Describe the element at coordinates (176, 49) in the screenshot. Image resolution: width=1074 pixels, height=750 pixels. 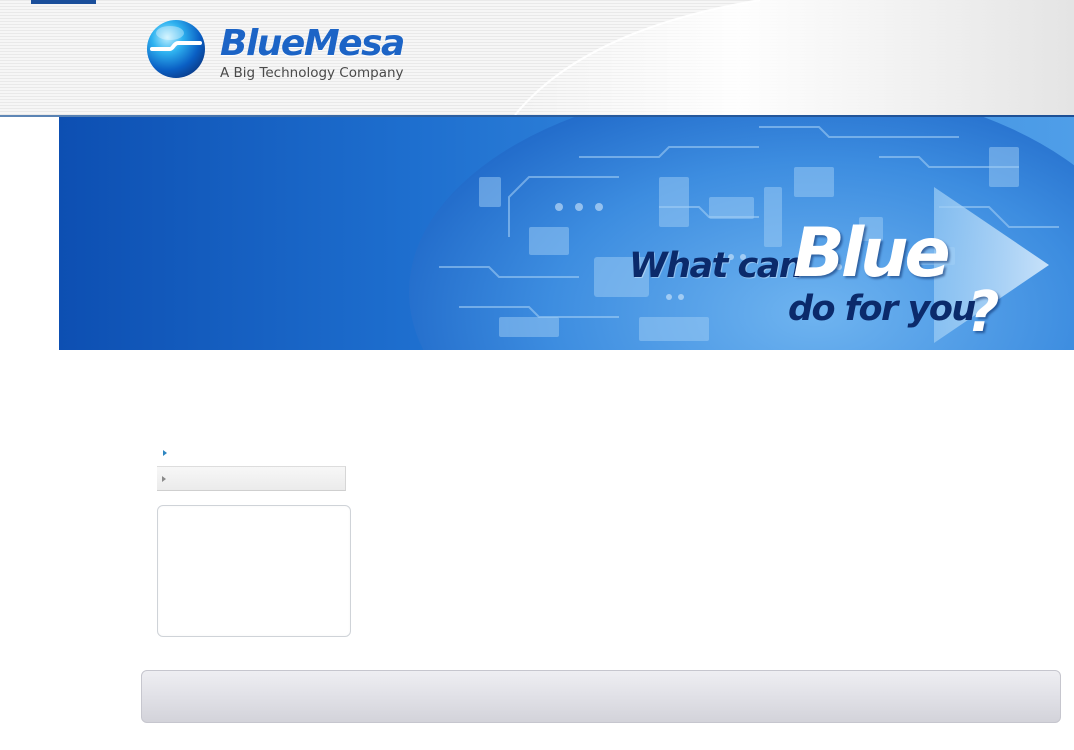
I see `globe-logo-icon` at that location.